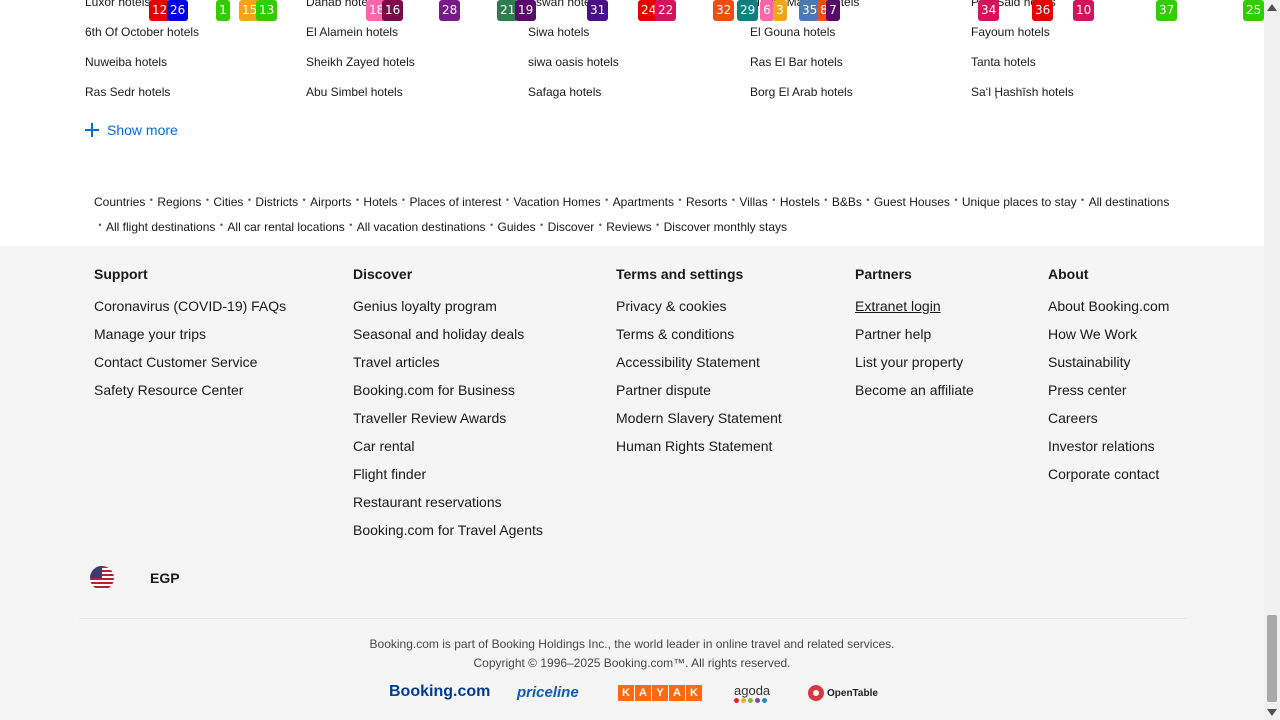  What do you see at coordinates (517, 227) in the screenshot?
I see `destination-link: Guides` at bounding box center [517, 227].